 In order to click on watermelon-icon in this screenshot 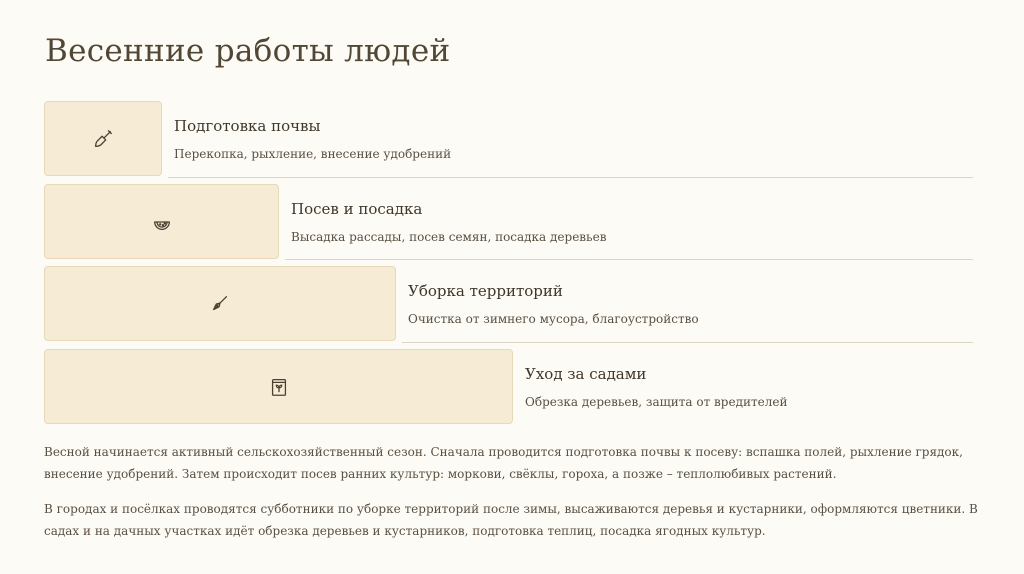, I will do `click(162, 222)`.